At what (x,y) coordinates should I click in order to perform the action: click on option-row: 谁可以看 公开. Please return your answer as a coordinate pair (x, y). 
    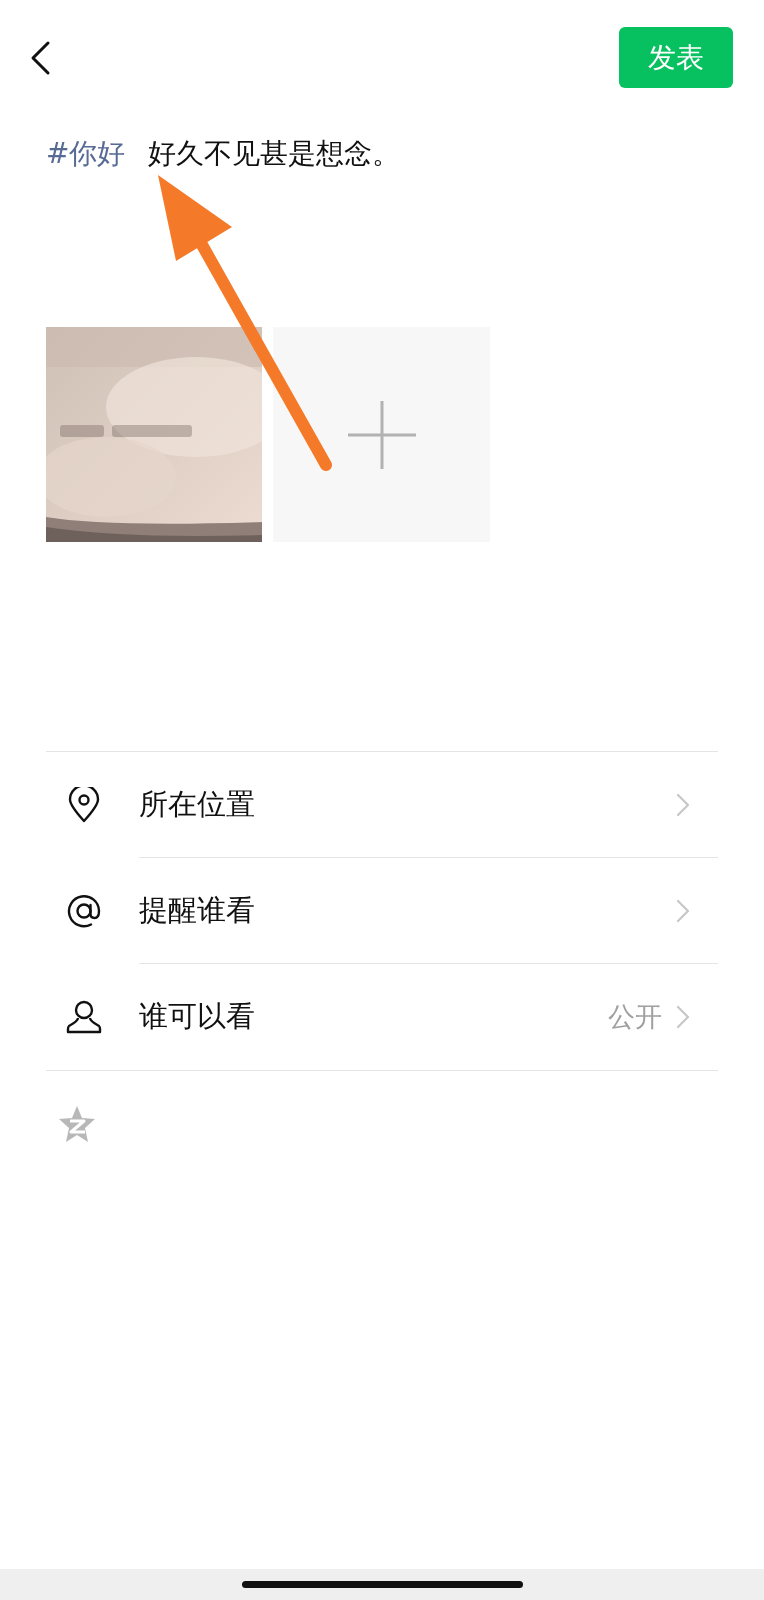
    Looking at the image, I should click on (382, 1017).